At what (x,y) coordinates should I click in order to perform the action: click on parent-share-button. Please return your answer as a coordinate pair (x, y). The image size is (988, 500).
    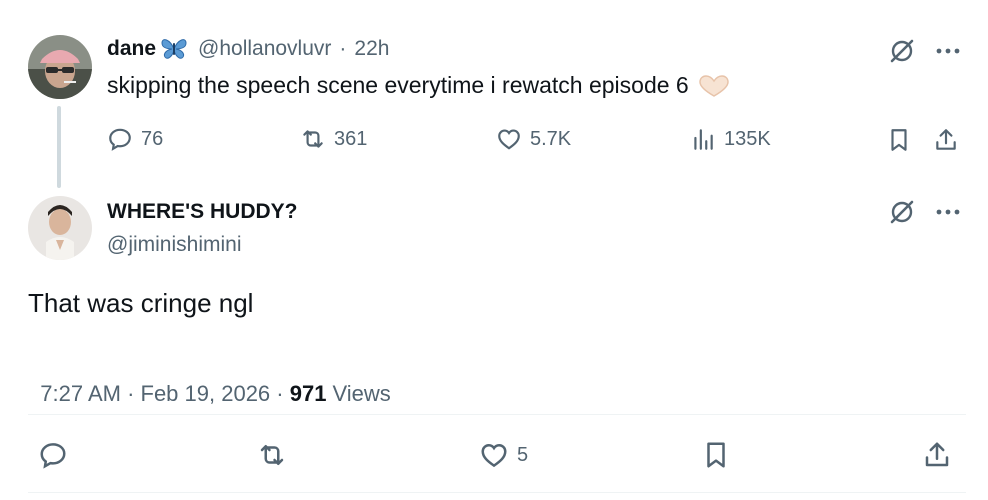
    Looking at the image, I should click on (946, 140).